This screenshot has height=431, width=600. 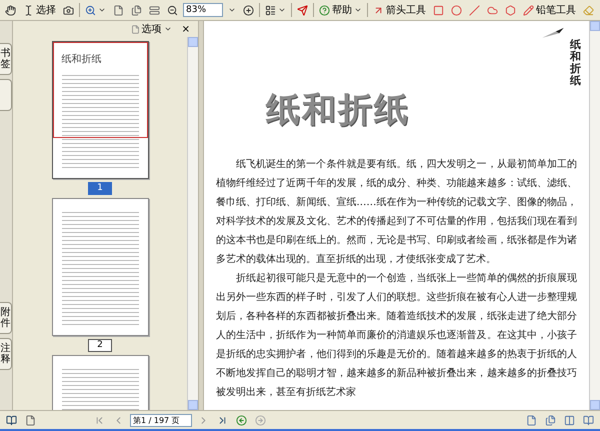 I want to click on page-layout-icon, so click(x=270, y=10).